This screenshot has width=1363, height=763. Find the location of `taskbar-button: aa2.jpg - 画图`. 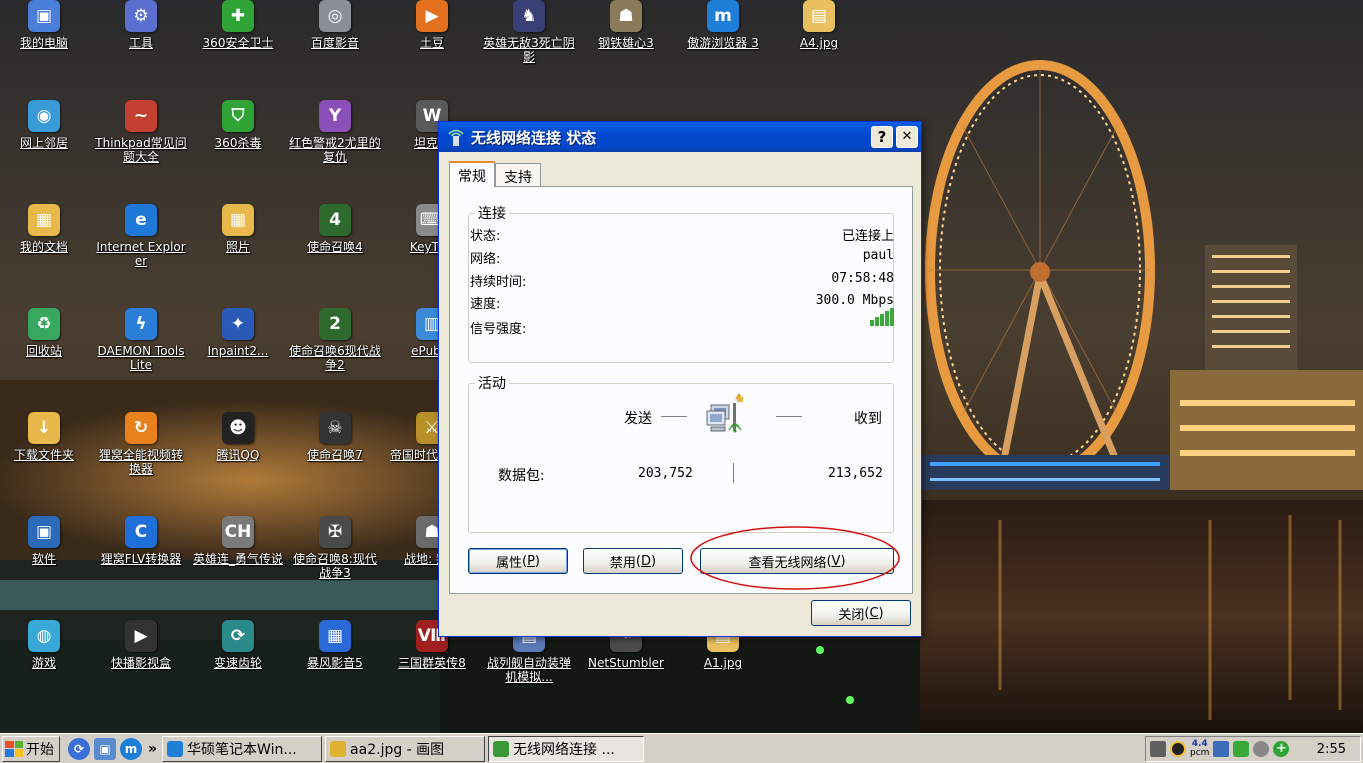

taskbar-button: aa2.jpg - 画图 is located at coordinates (405, 748).